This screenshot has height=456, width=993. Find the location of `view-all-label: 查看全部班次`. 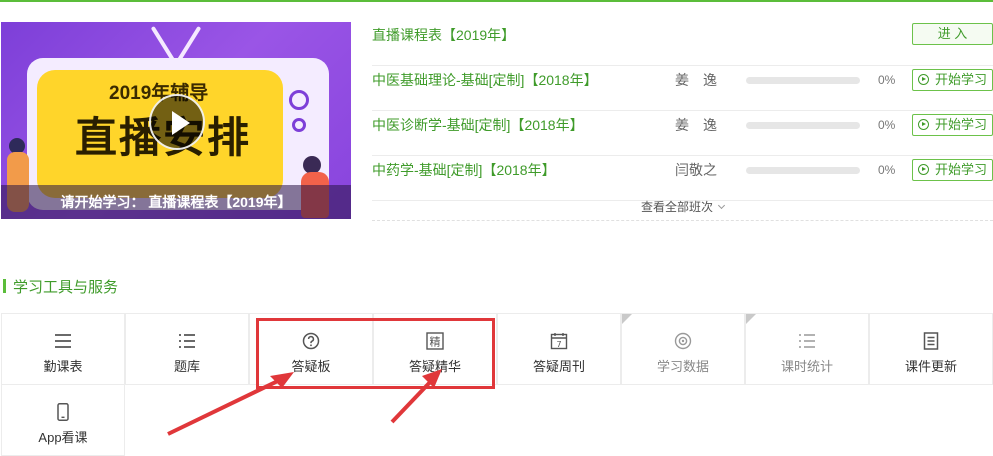

view-all-label: 查看全部班次 is located at coordinates (676, 207).